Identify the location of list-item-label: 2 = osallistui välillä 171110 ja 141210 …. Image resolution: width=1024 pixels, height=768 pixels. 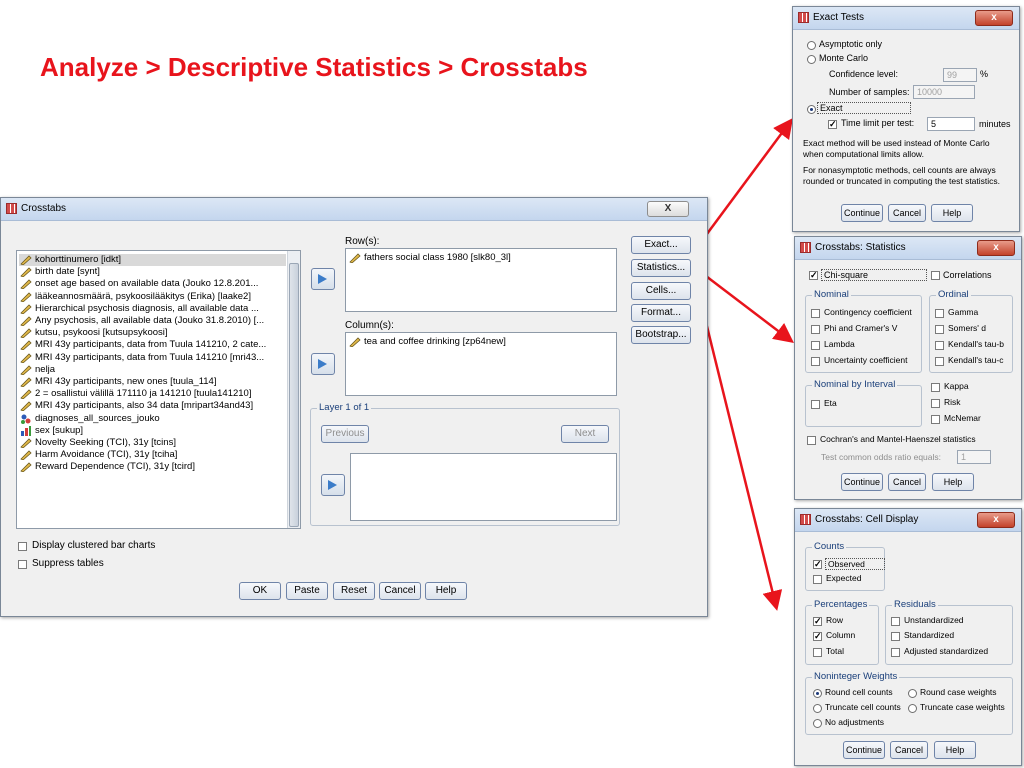
(143, 394).